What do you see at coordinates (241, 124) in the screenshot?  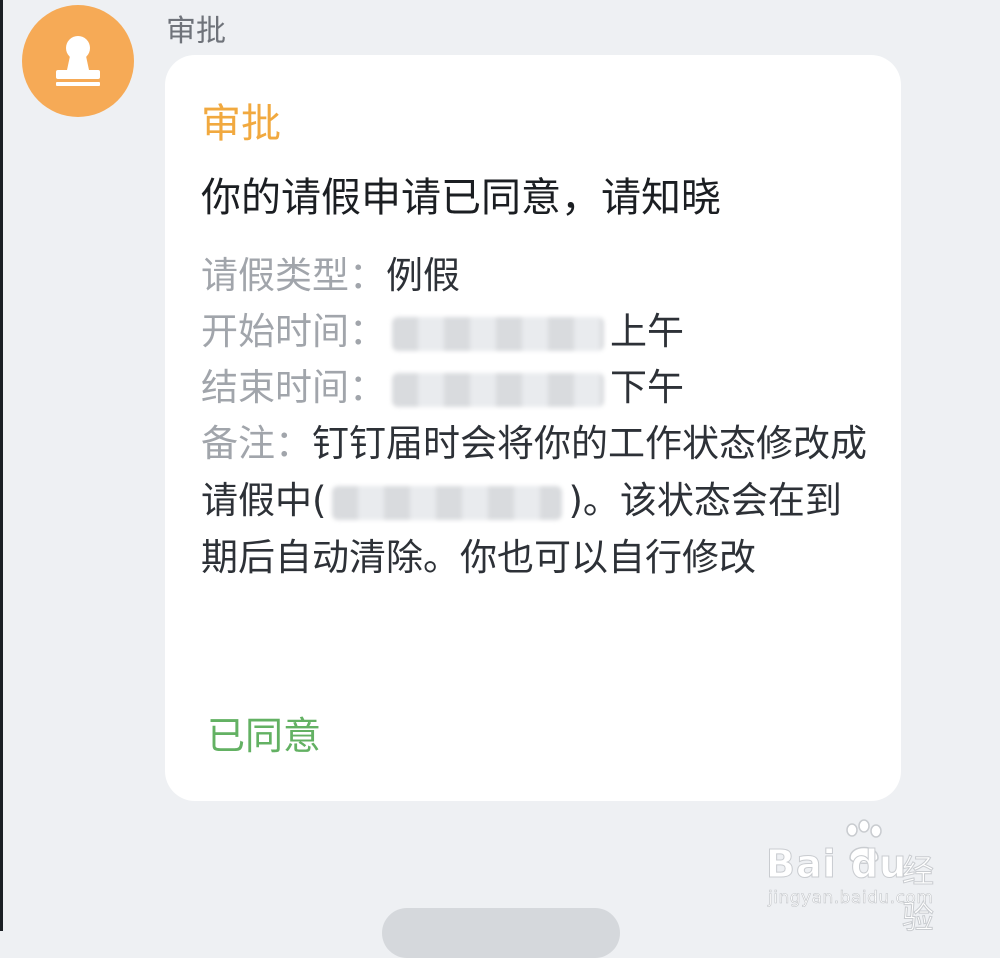 I see `card-title: 审批` at bounding box center [241, 124].